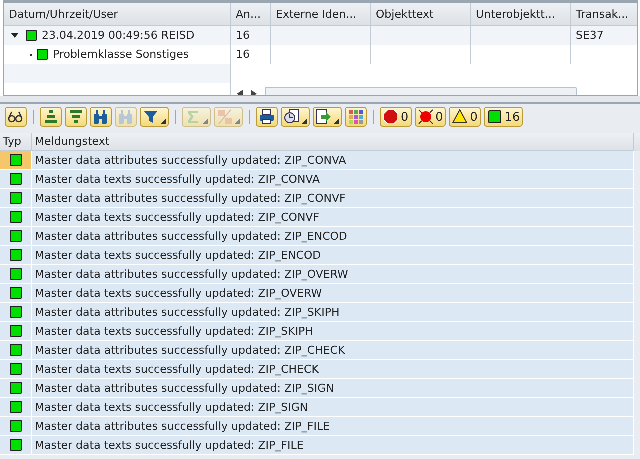  I want to click on binoculars-plus-icon, so click(126, 117).